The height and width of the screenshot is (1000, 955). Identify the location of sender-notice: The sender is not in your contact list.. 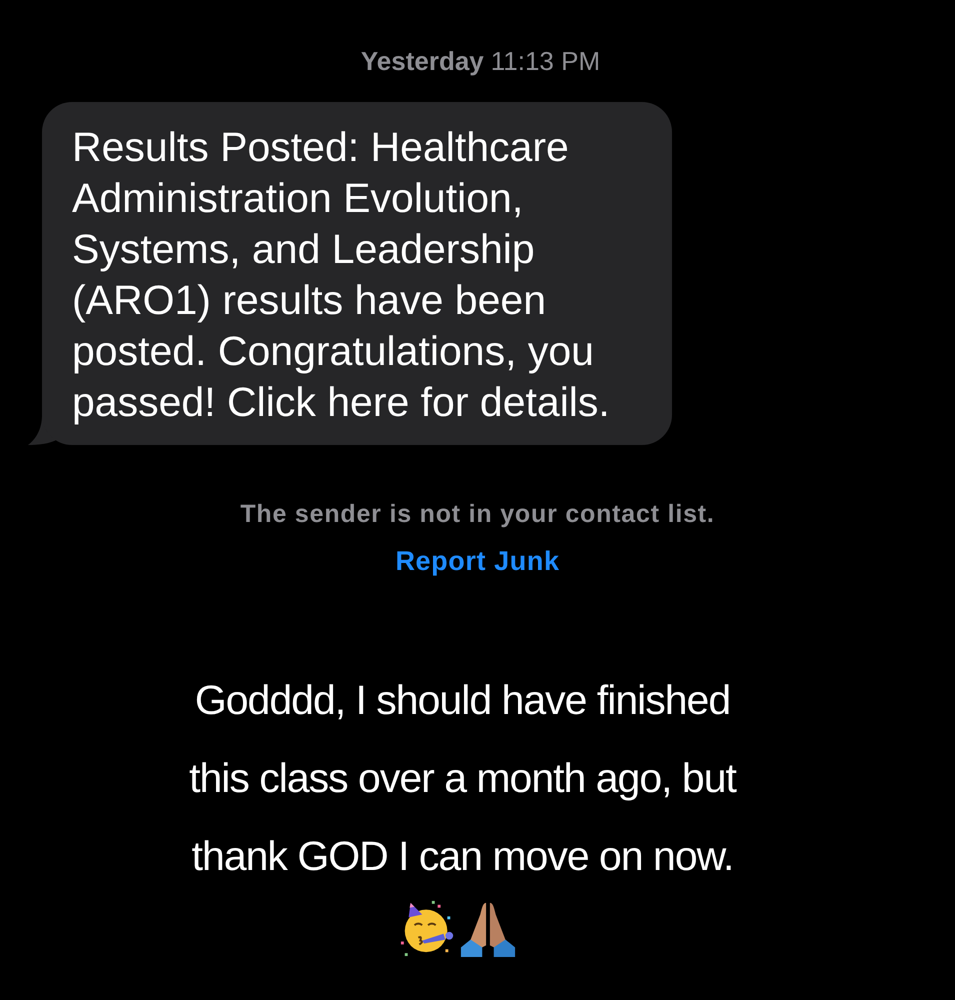
(477, 514).